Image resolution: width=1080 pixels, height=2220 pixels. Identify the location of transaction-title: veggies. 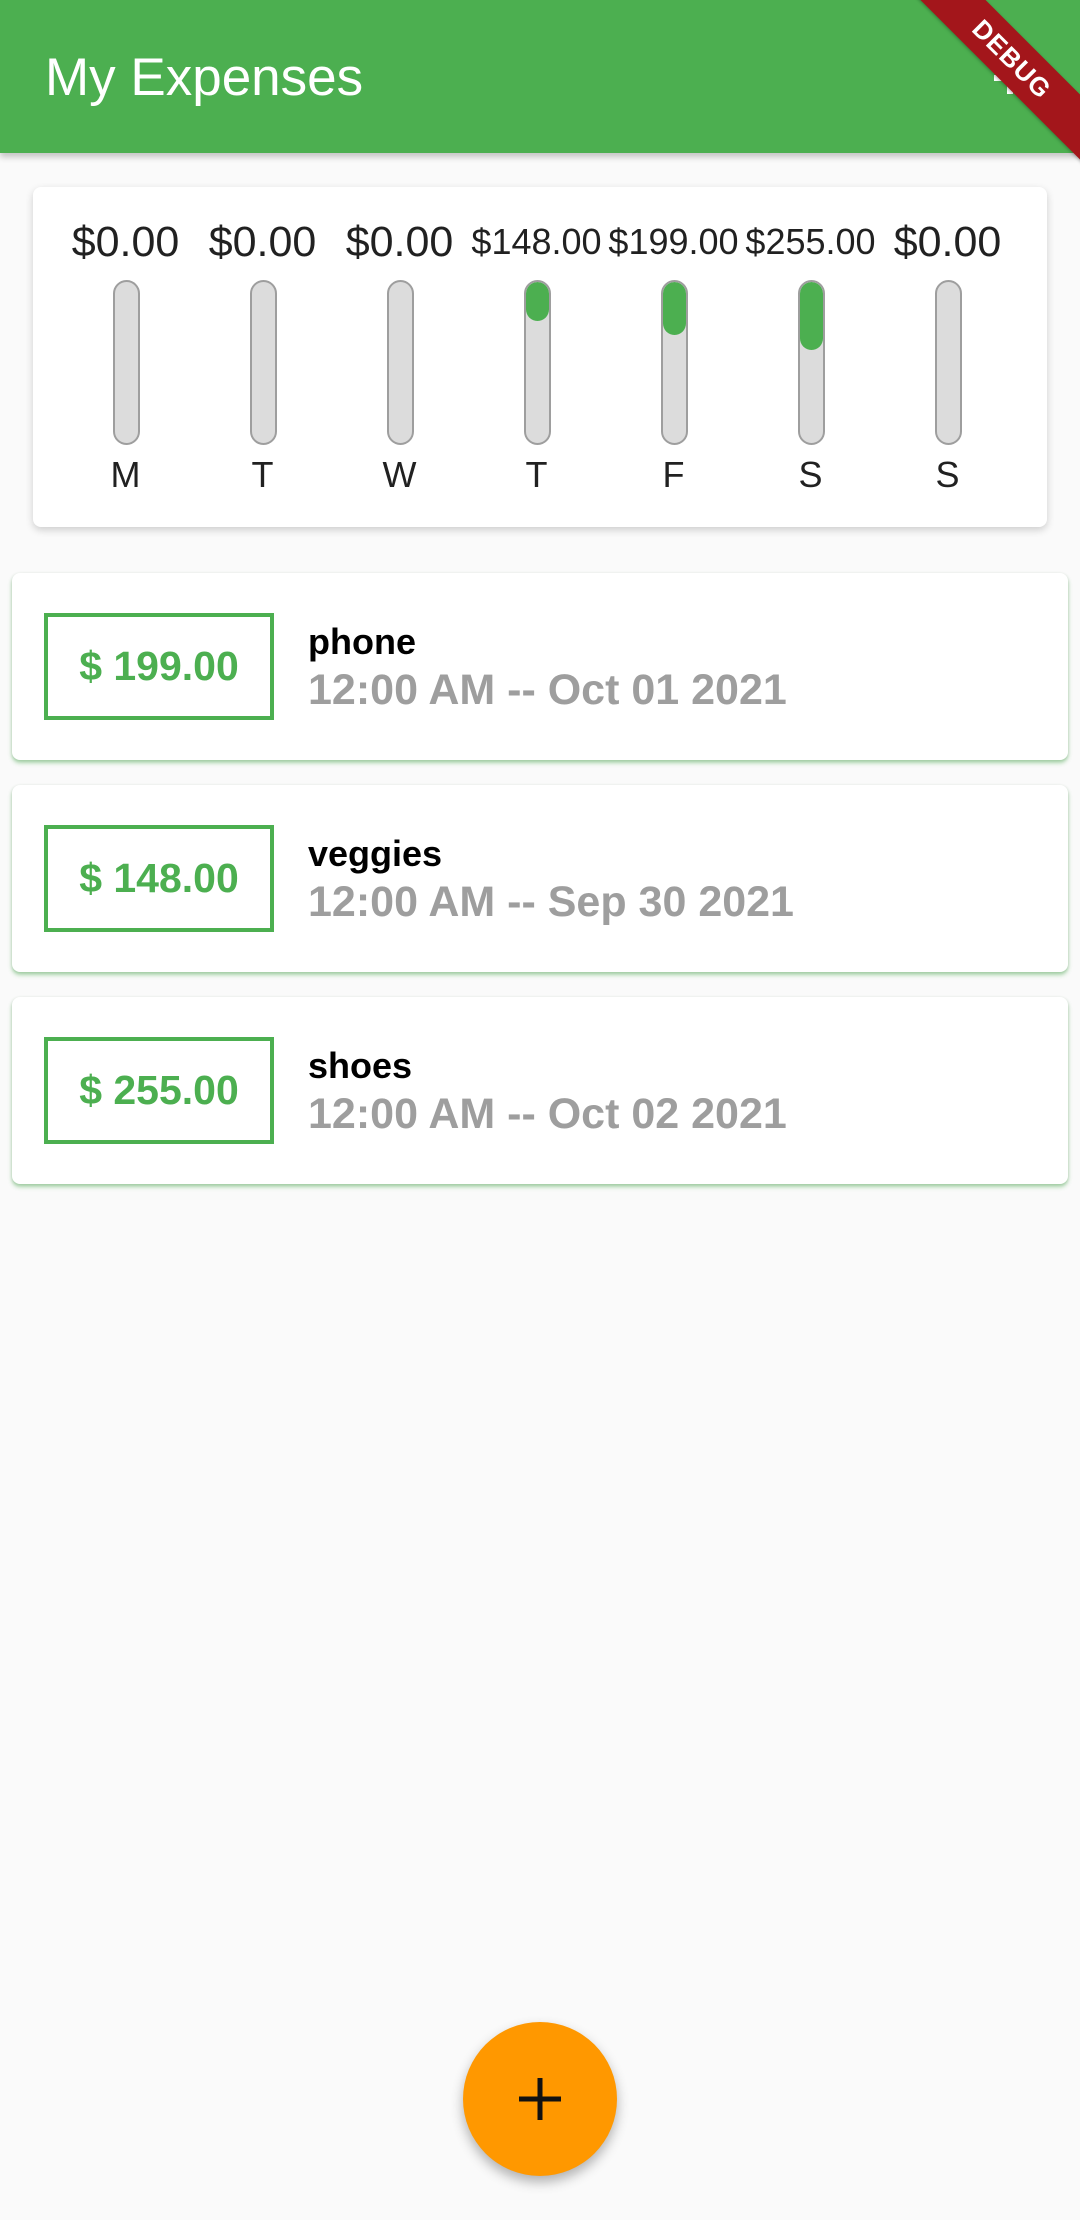
(375, 853).